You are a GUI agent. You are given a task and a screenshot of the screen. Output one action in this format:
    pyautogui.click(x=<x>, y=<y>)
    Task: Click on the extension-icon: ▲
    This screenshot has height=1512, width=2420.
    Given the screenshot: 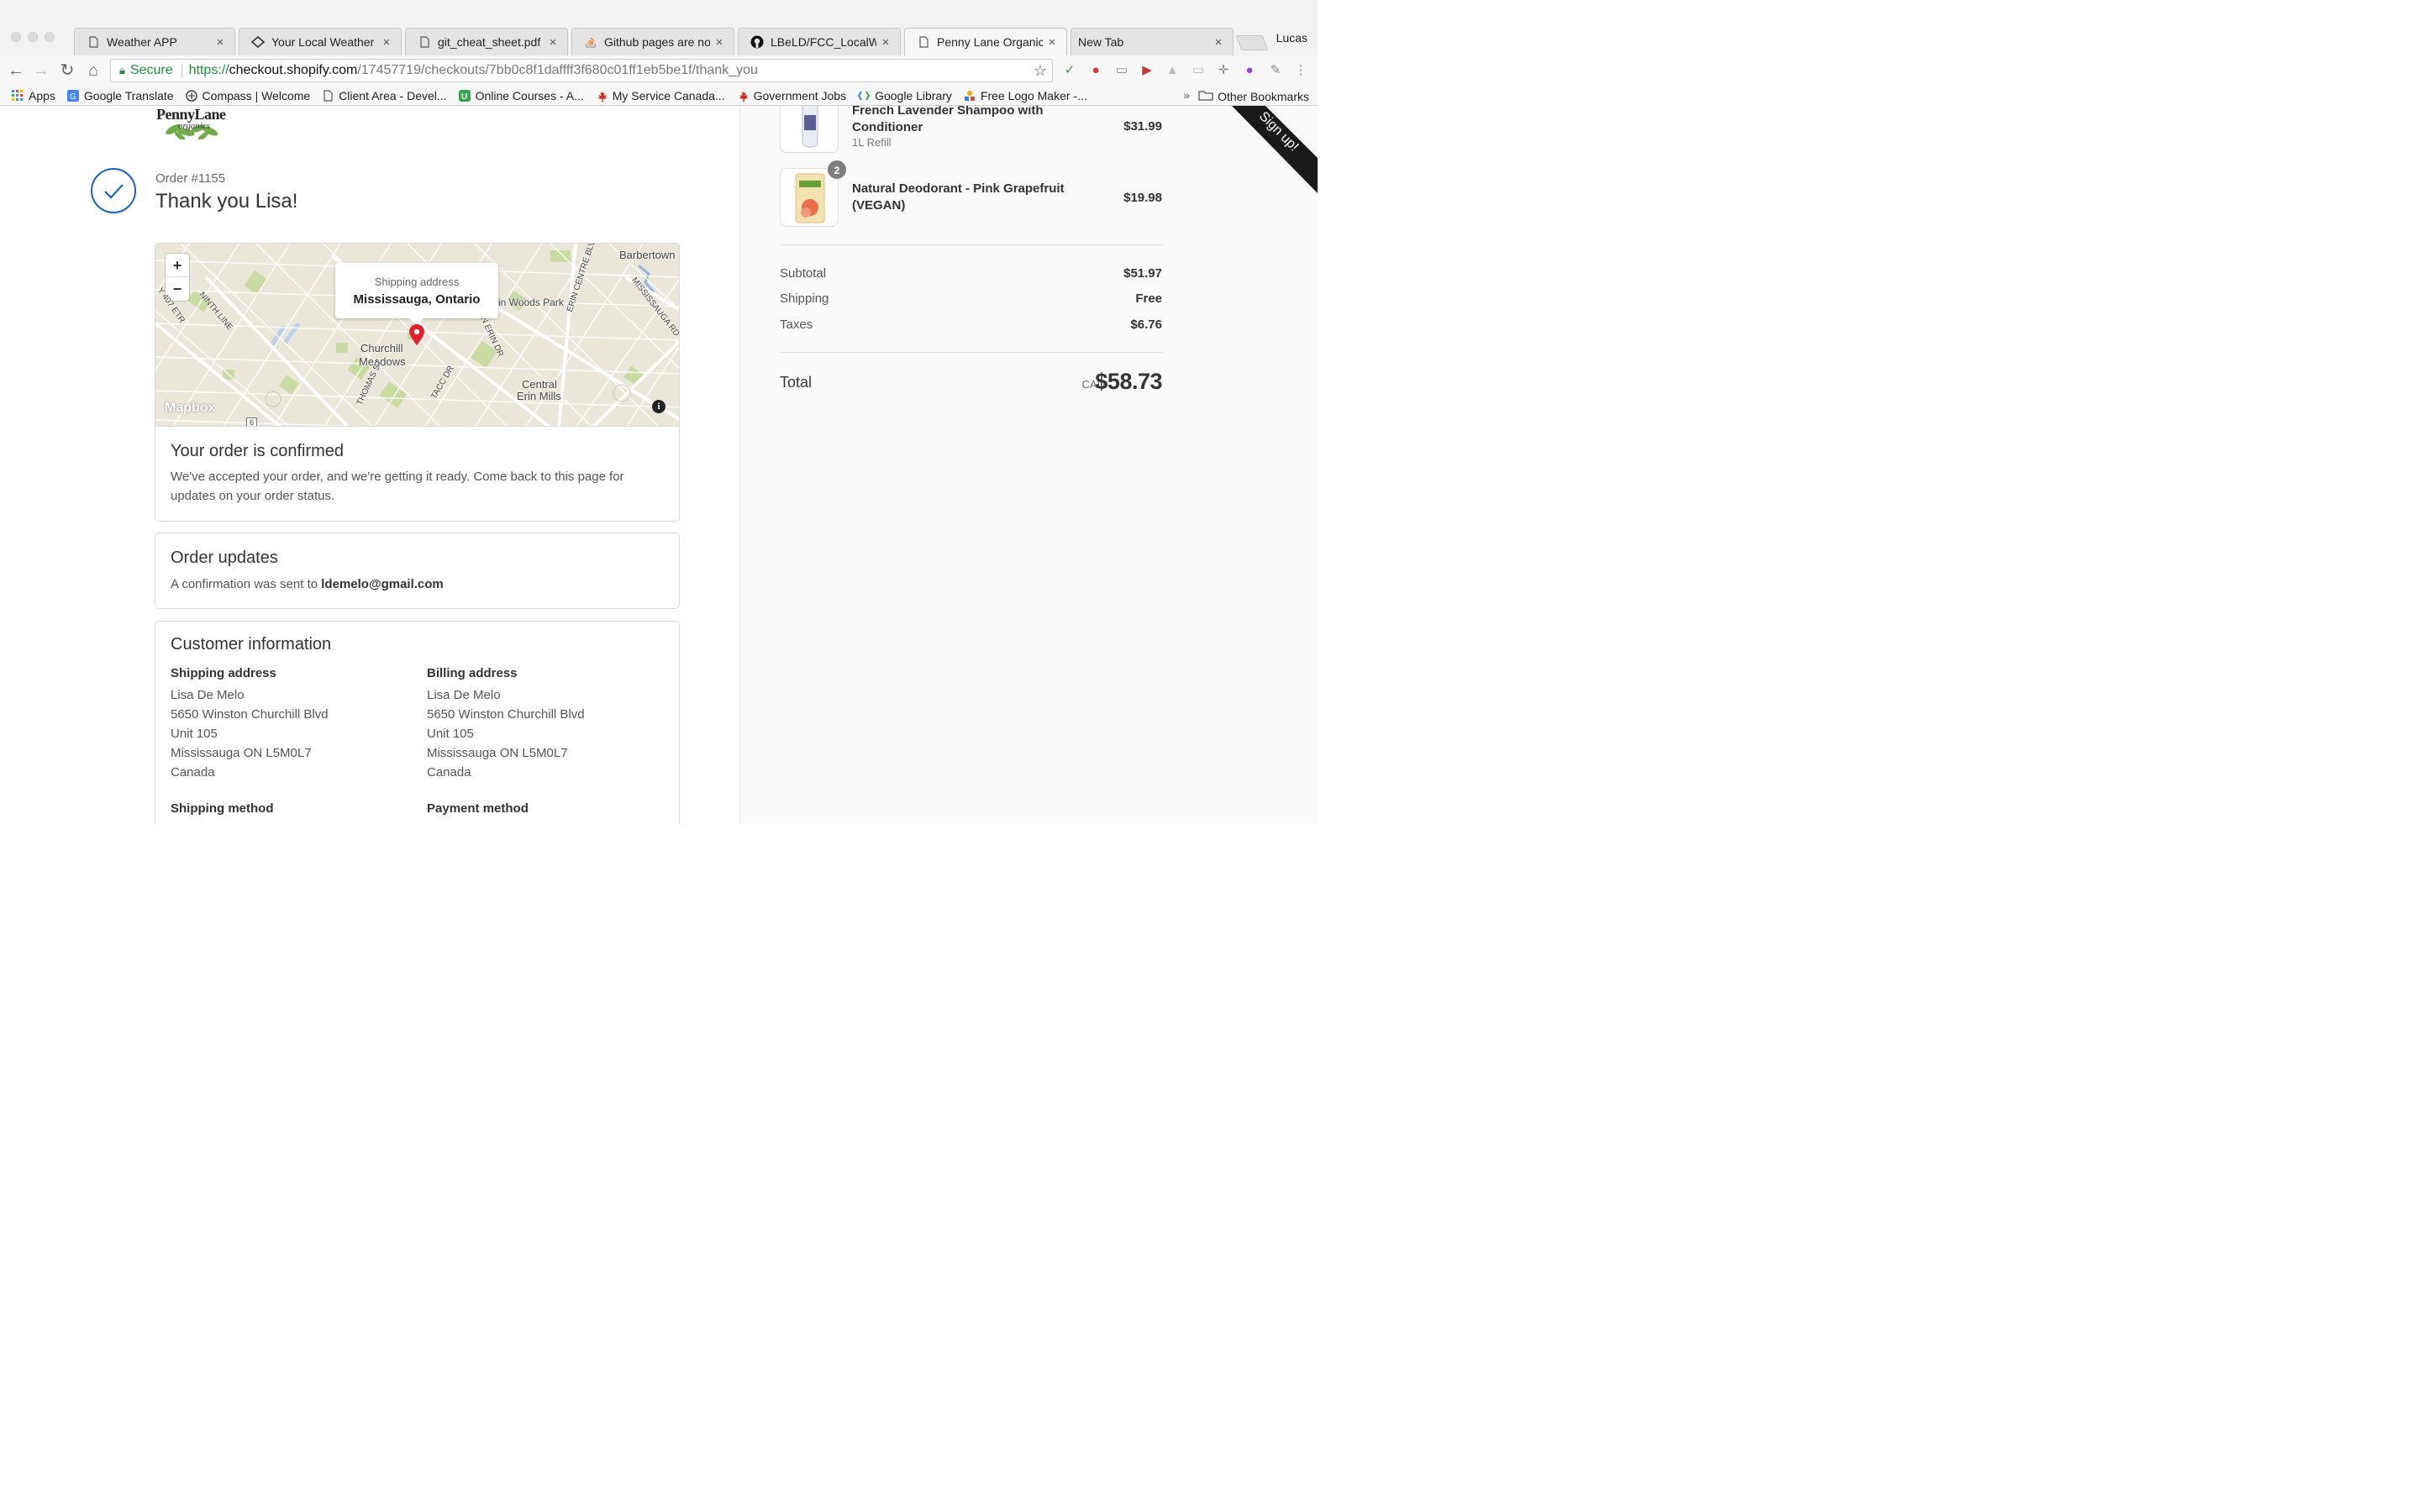 What is the action you would take?
    pyautogui.click(x=1172, y=70)
    